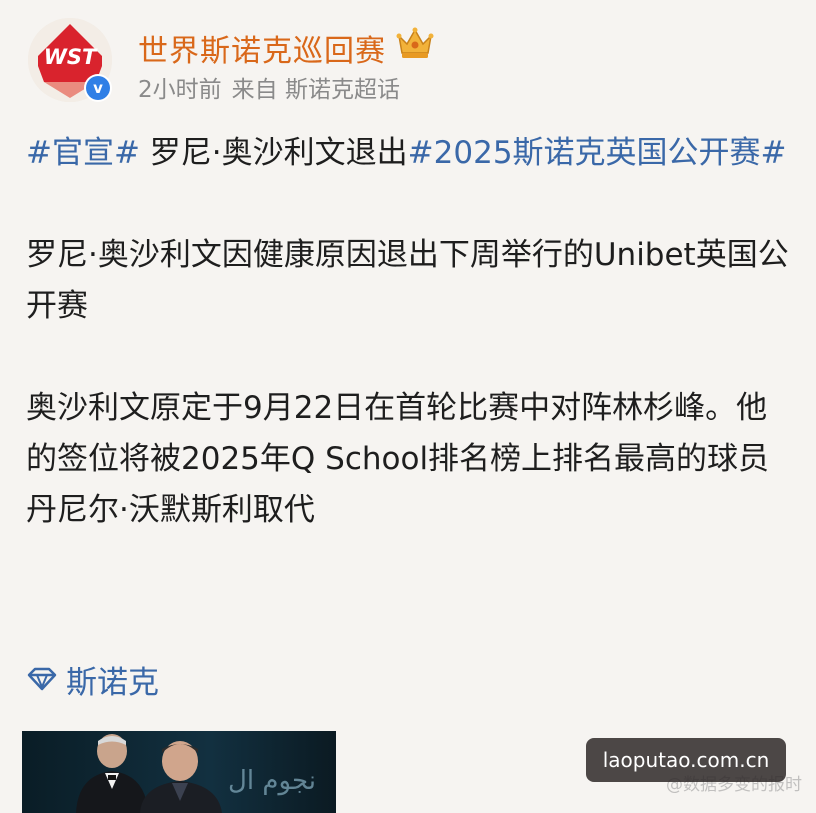 This screenshot has width=816, height=813. What do you see at coordinates (407, 280) in the screenshot?
I see `post-paragraph-1: 罗尼·奥沙利文因健康原因退出下周举行的Unibet英国公开赛` at bounding box center [407, 280].